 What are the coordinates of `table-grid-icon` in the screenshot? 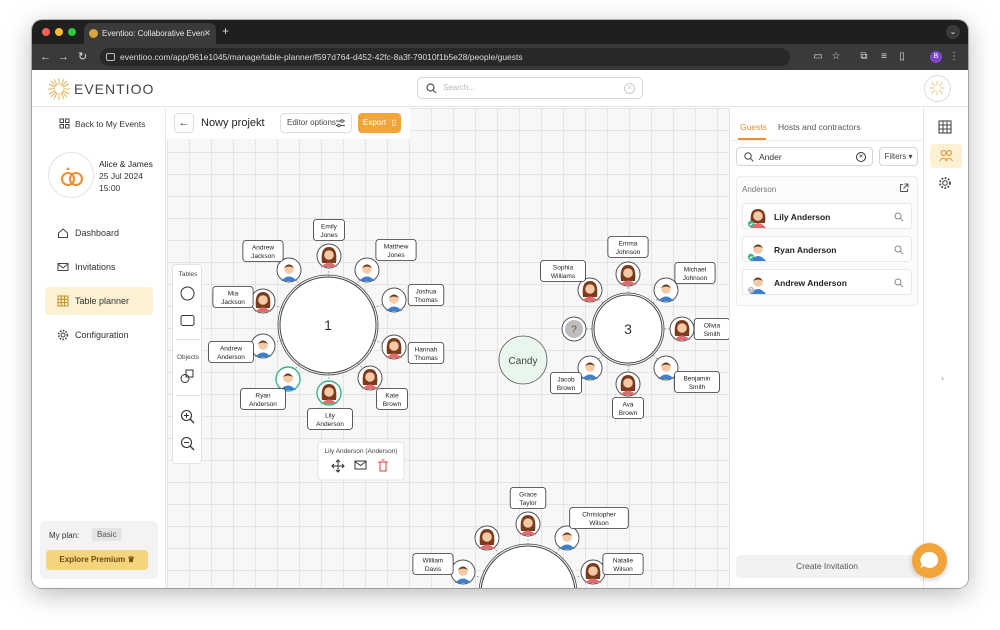 It's located at (945, 127).